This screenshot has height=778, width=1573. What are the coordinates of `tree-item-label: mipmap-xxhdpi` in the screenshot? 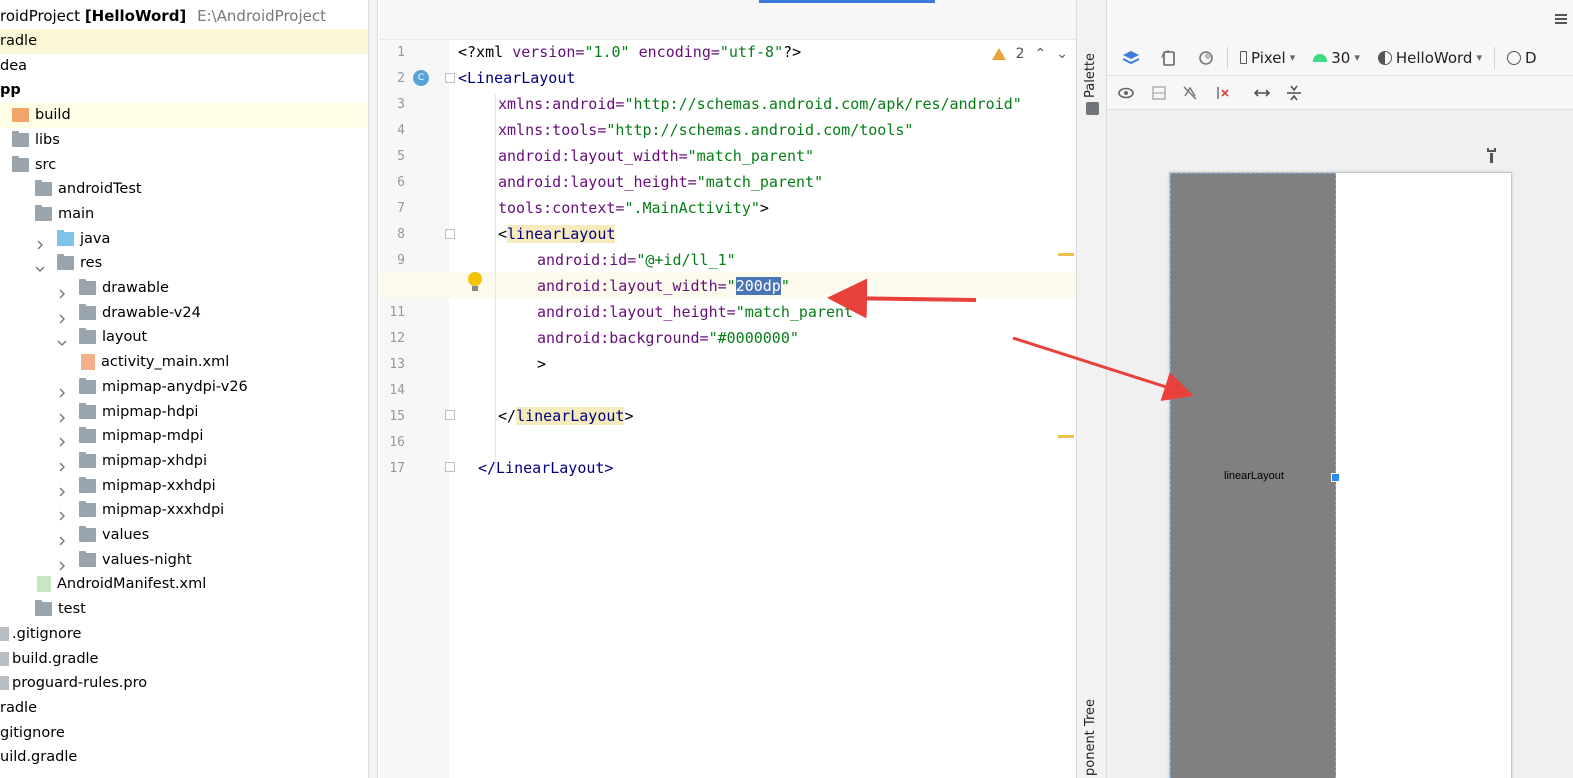 It's located at (159, 485).